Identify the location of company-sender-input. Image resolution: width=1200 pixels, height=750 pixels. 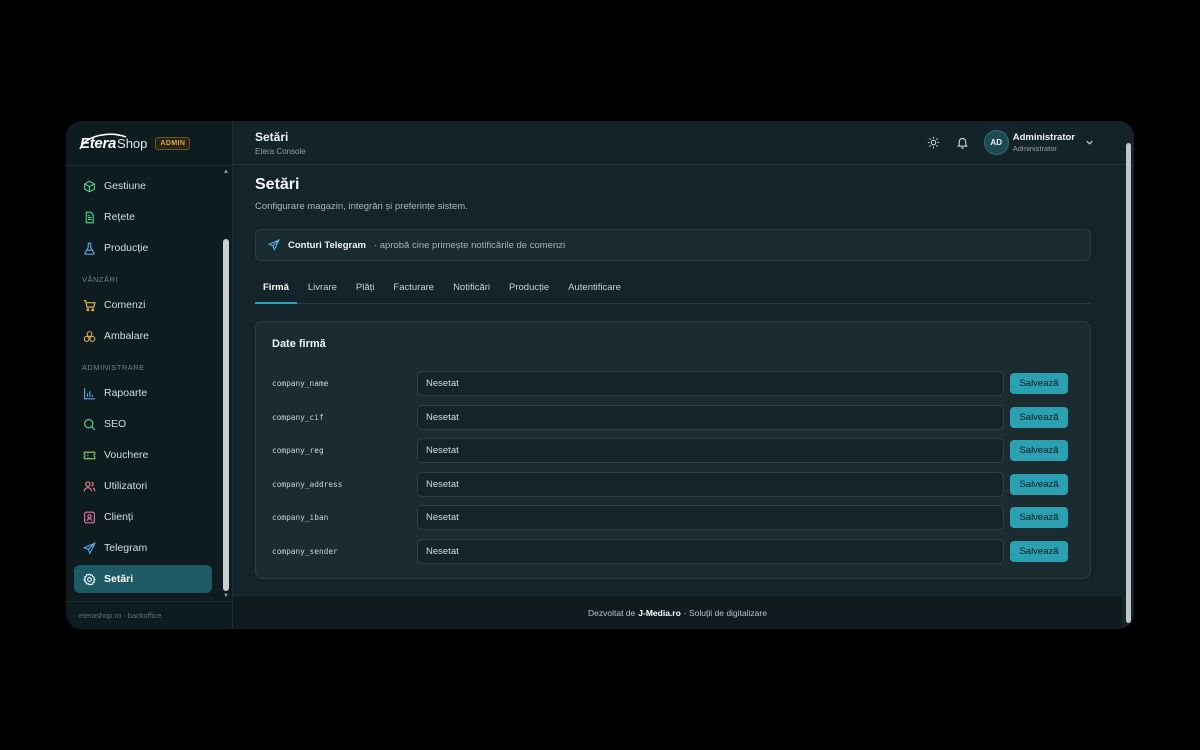
(710, 551).